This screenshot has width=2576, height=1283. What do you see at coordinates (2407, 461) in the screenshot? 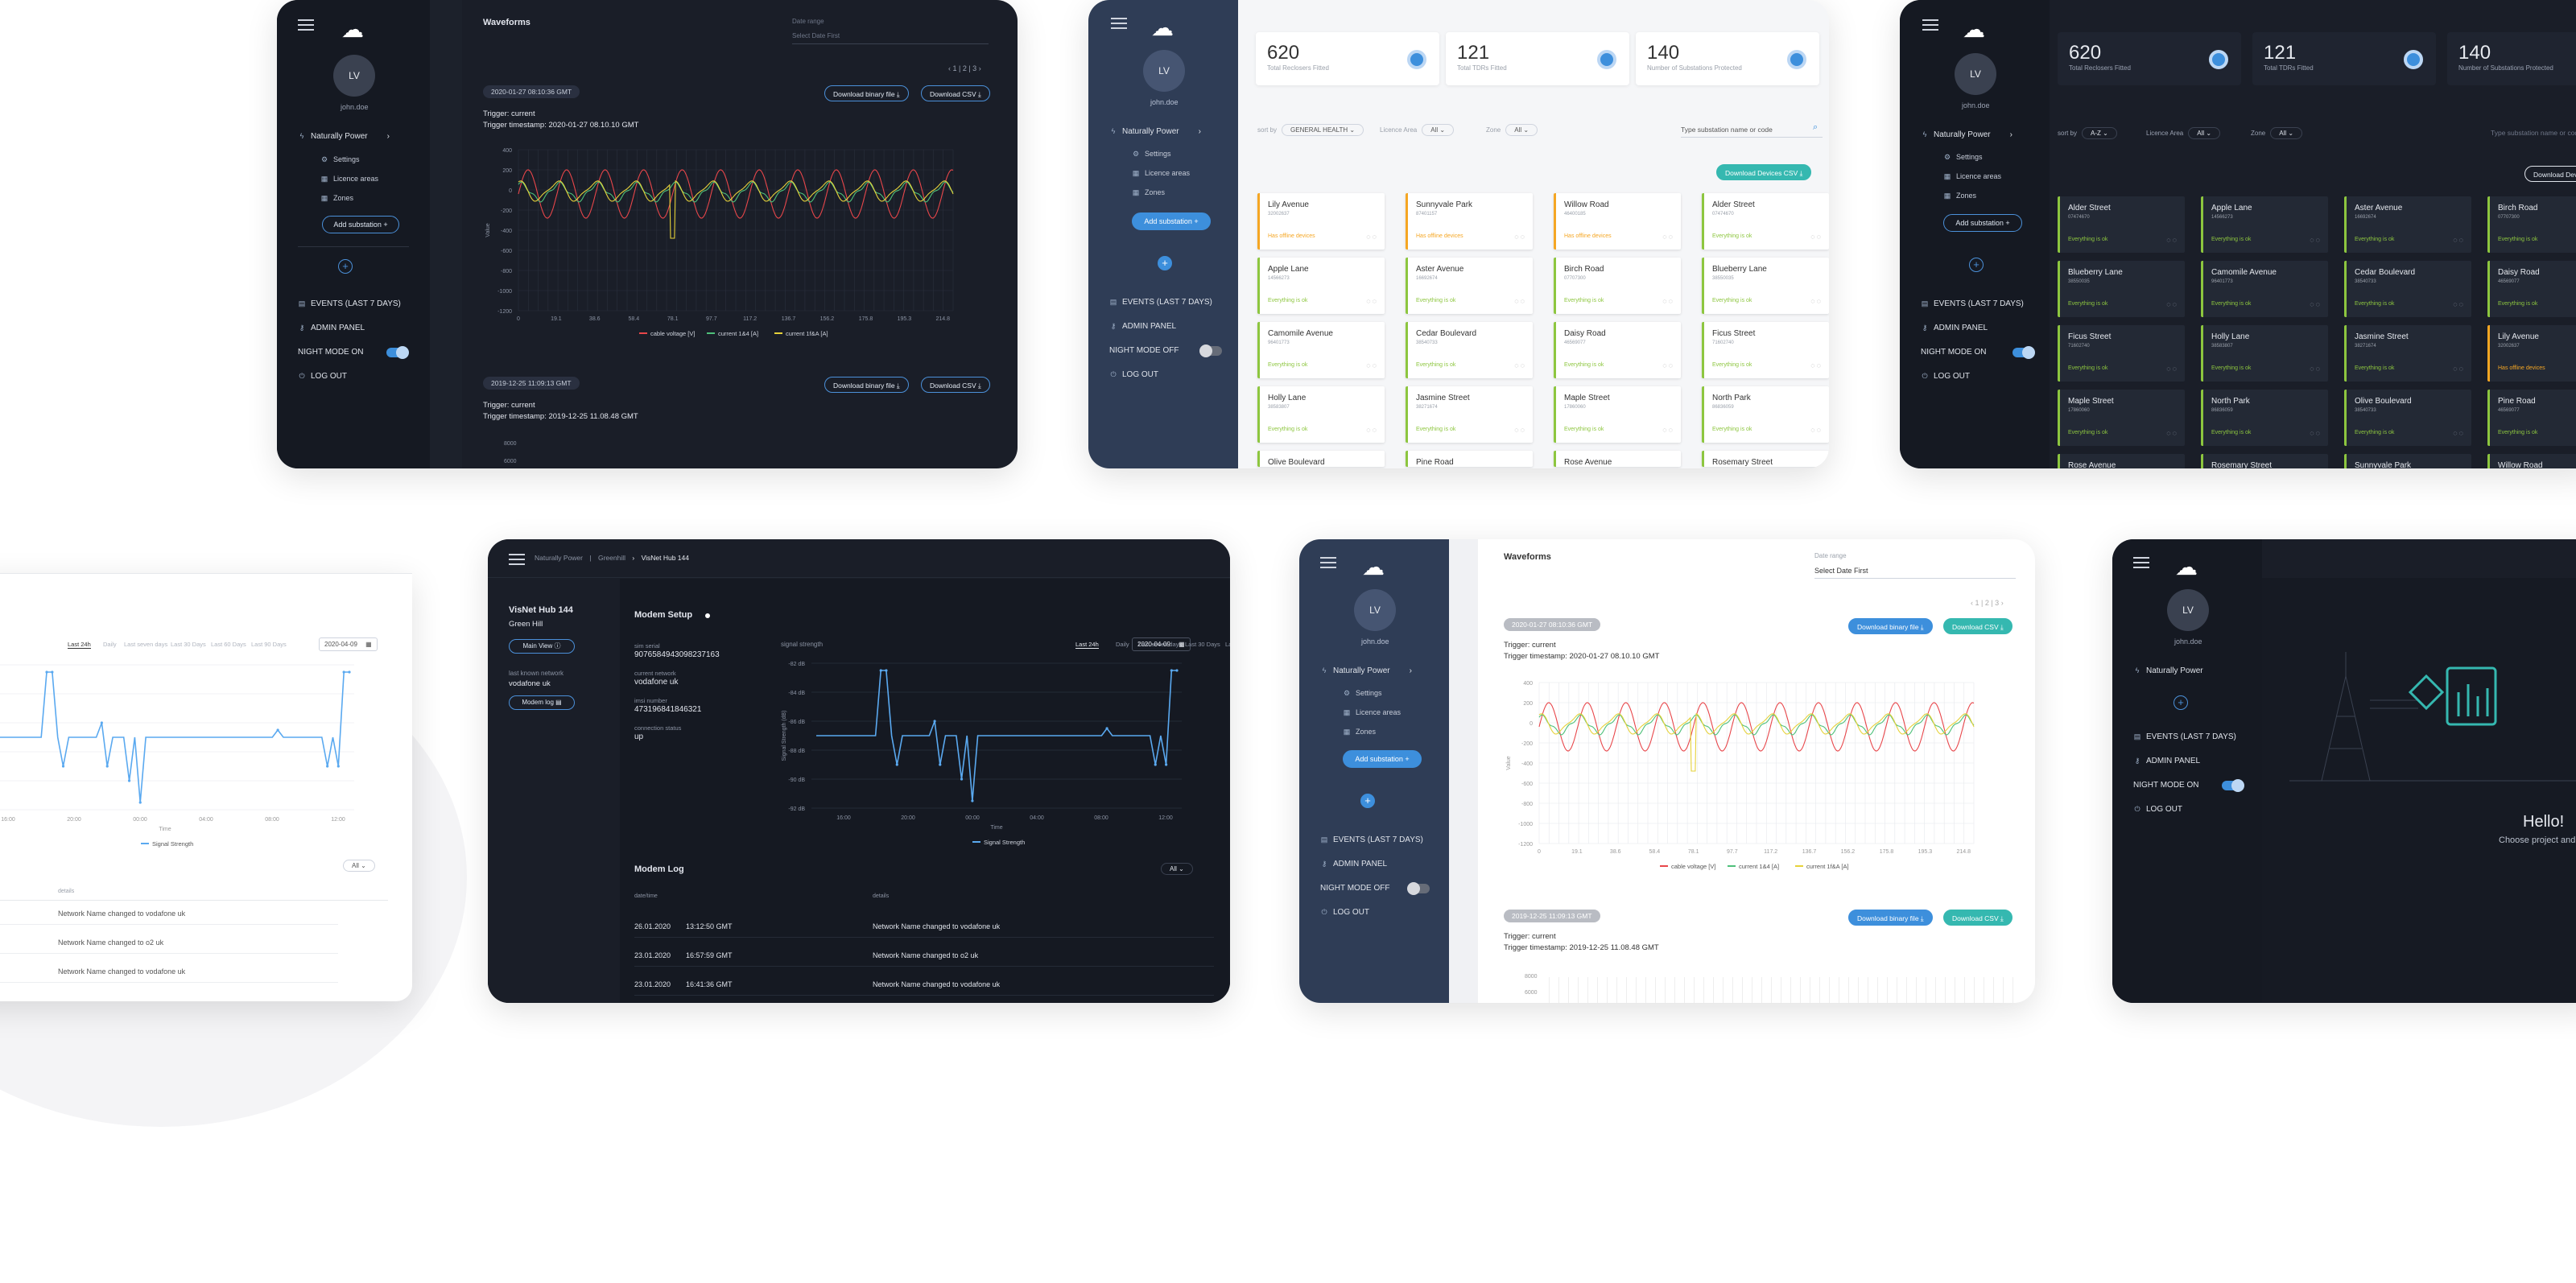
I see `substation-card: Sunnyvale Park` at bounding box center [2407, 461].